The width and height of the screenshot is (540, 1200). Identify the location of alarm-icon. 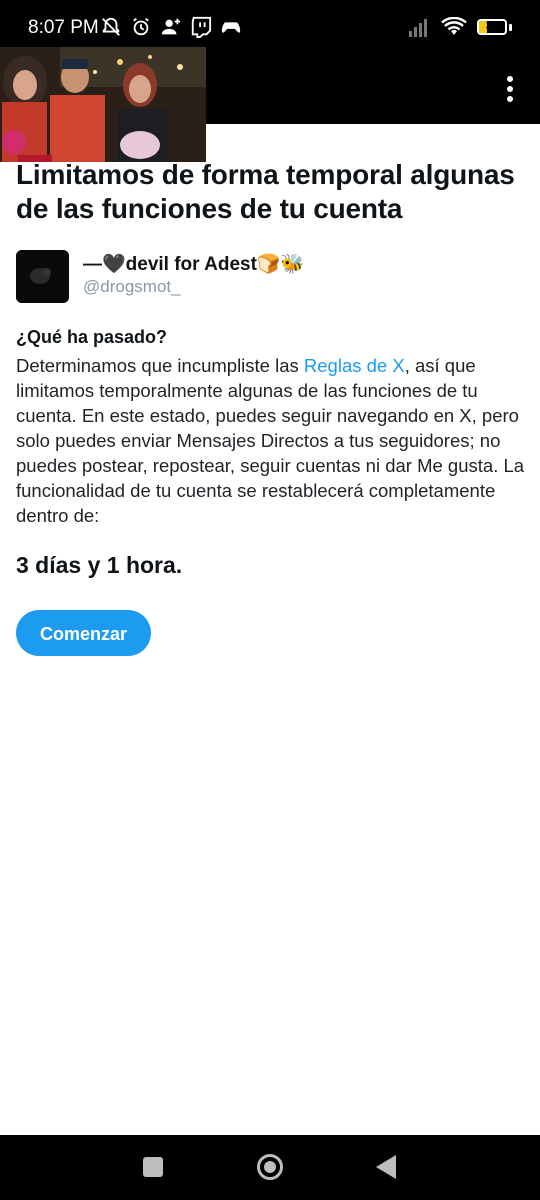
(141, 26).